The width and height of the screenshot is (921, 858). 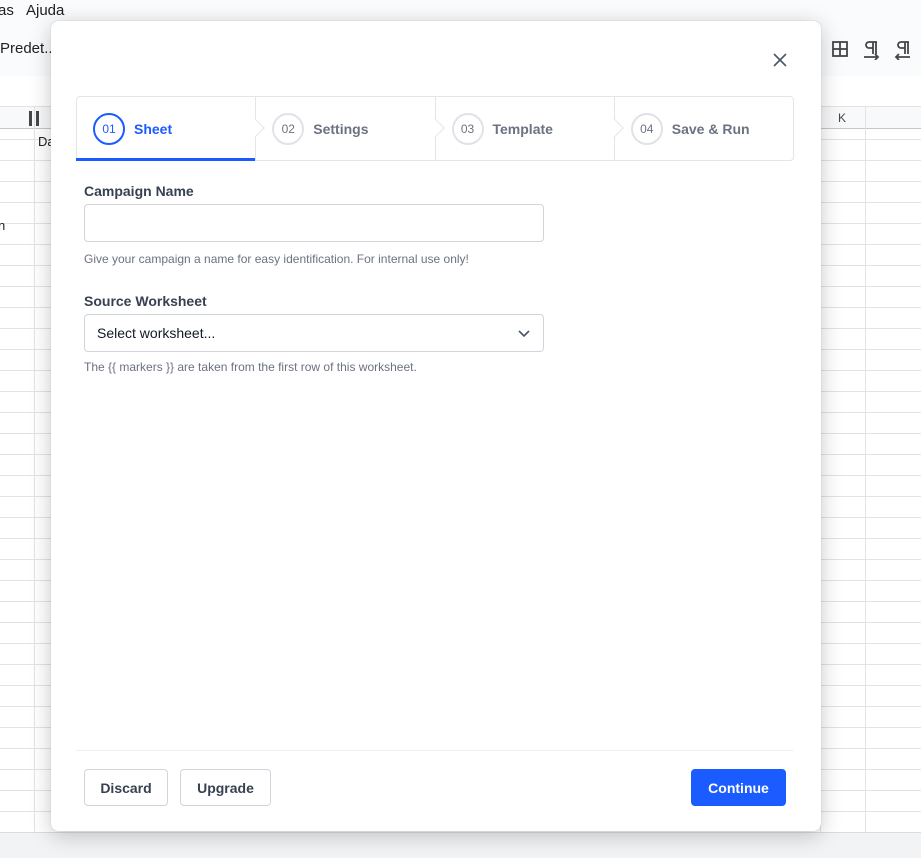 What do you see at coordinates (126, 787) in the screenshot?
I see `discard-button: Discard` at bounding box center [126, 787].